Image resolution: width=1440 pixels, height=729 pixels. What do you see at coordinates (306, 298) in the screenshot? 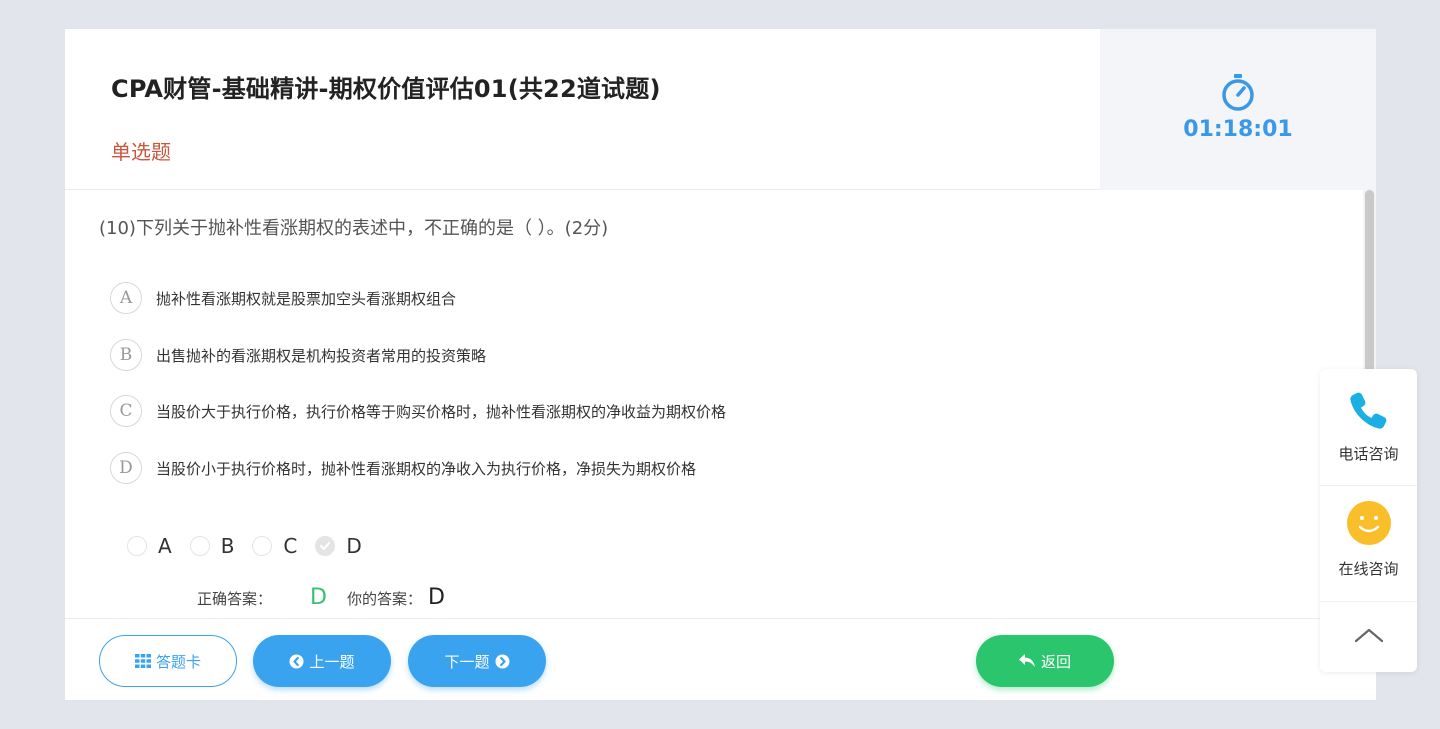
I see `option-text: 抛补性看涨期权就是股票加空头看涨期权组合` at bounding box center [306, 298].